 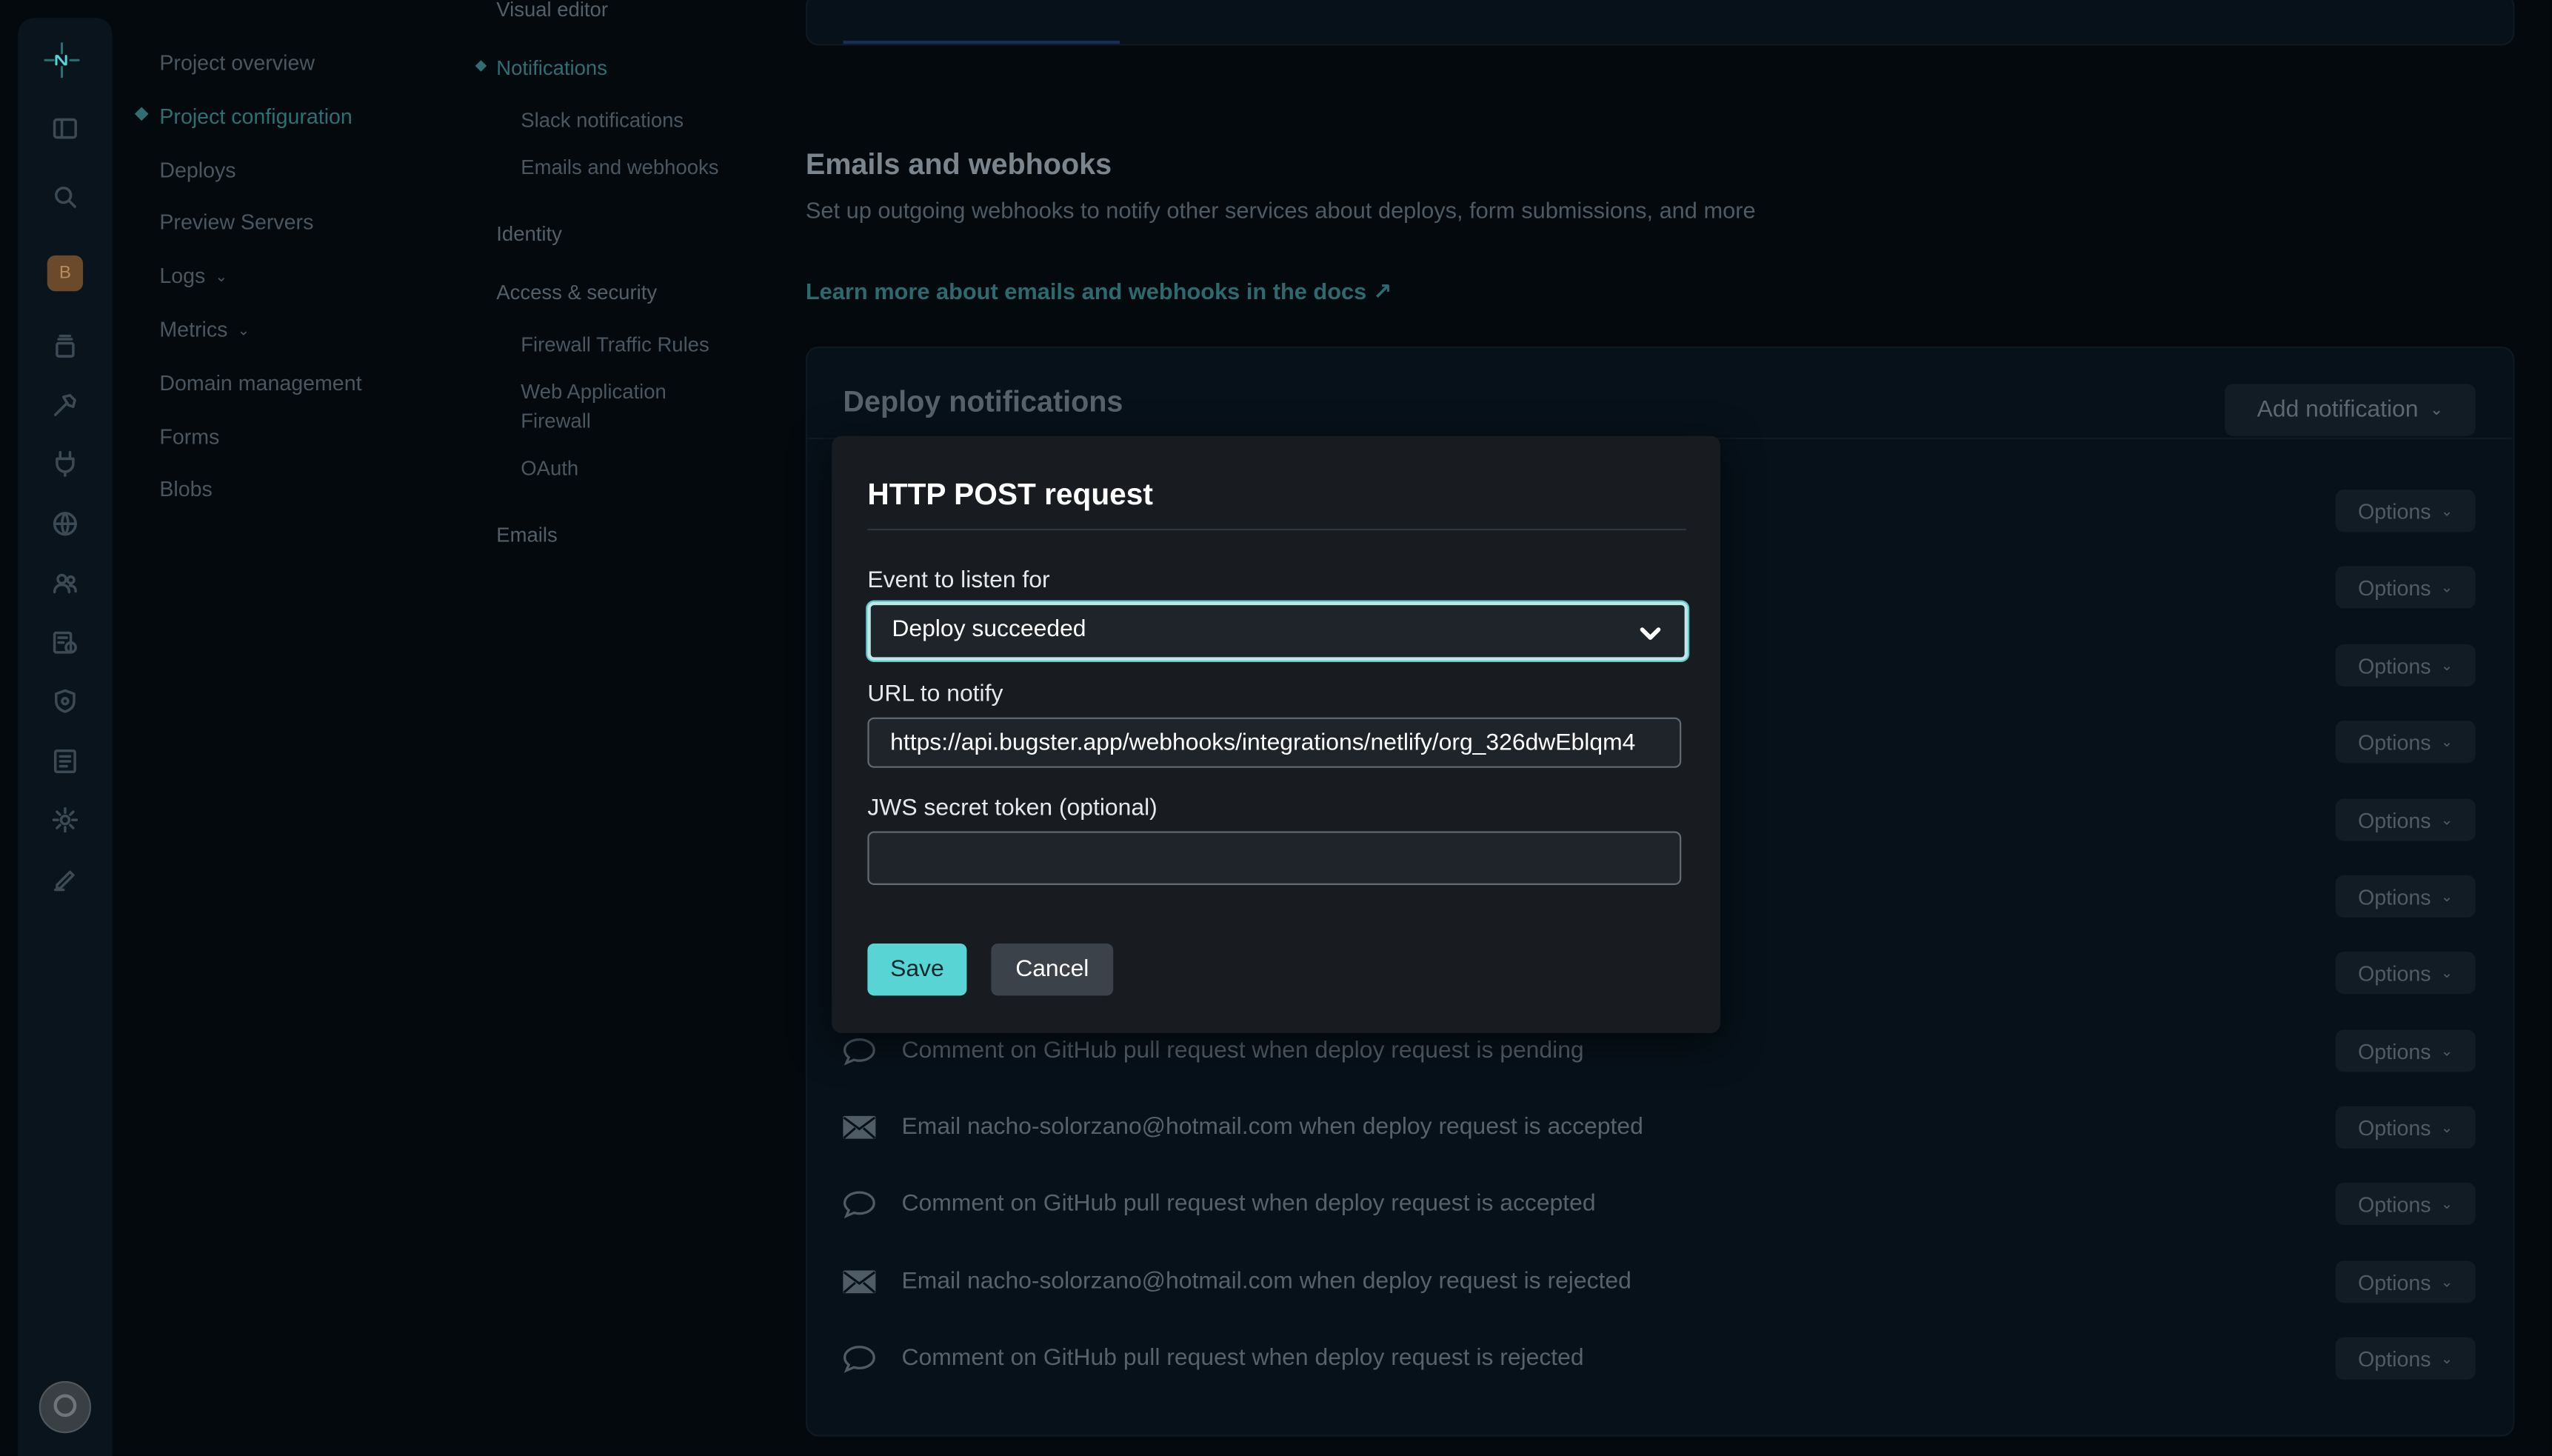 What do you see at coordinates (193, 329) in the screenshot?
I see `nav-metrics-label: Metrics` at bounding box center [193, 329].